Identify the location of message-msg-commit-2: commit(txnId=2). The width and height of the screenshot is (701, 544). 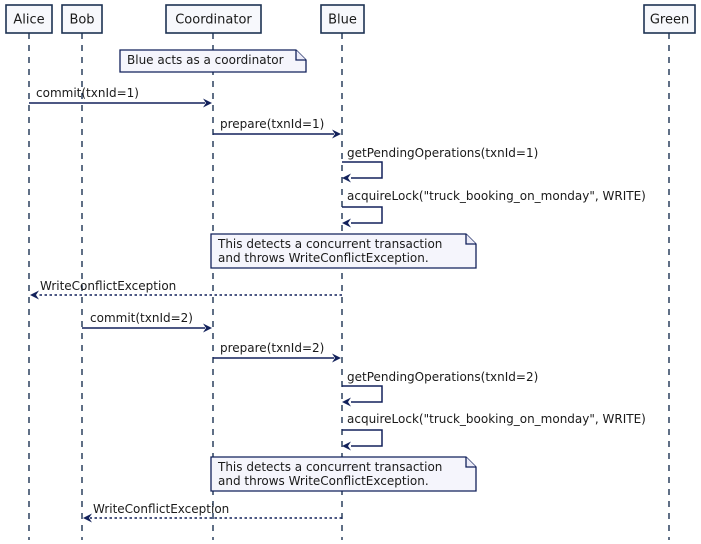
(147, 322).